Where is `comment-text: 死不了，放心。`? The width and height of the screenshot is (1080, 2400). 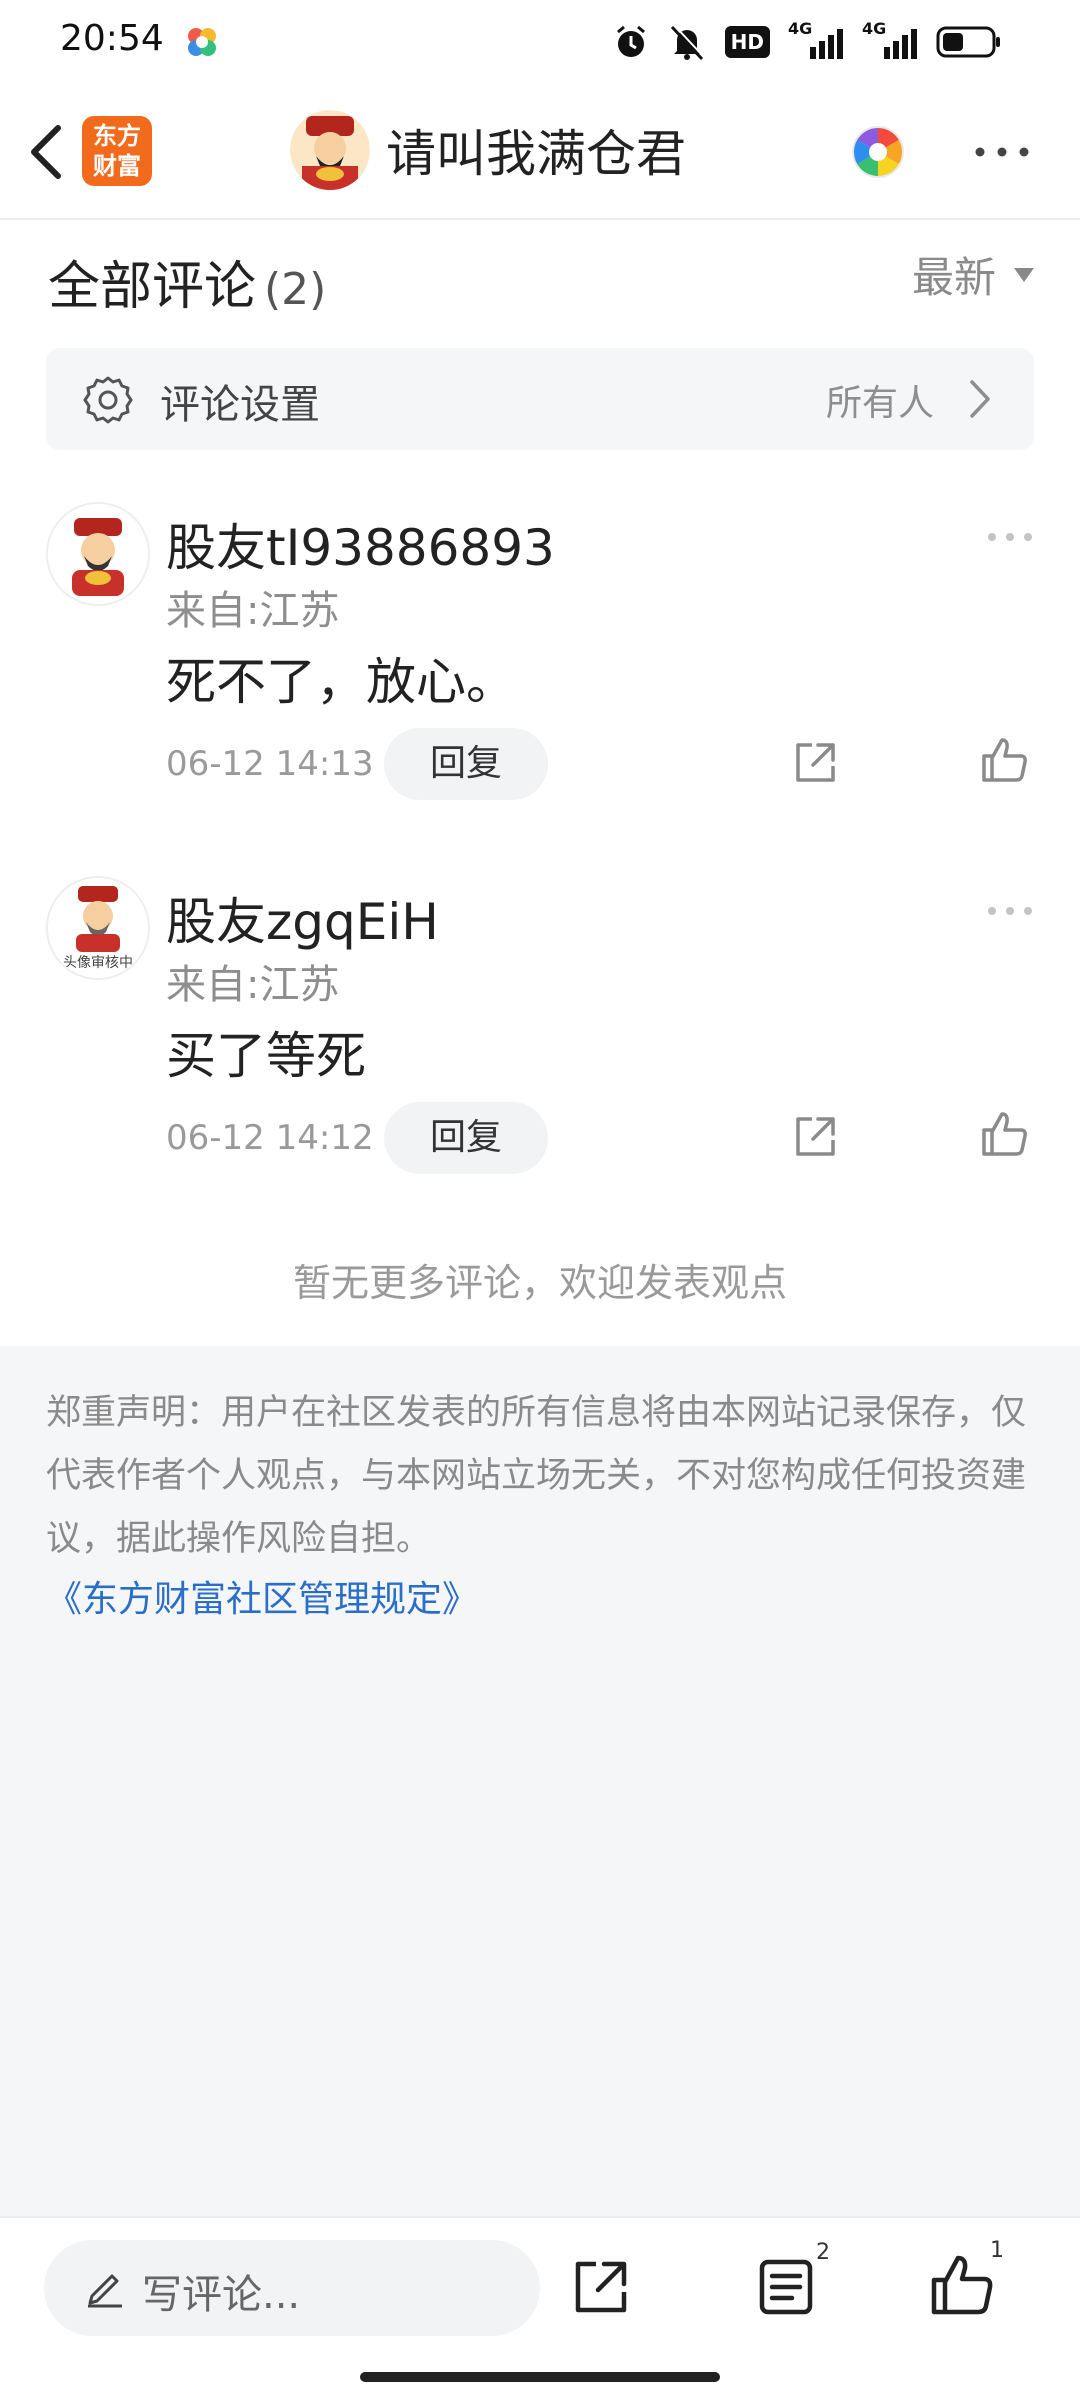 comment-text: 死不了，放心。 is located at coordinates (341, 682).